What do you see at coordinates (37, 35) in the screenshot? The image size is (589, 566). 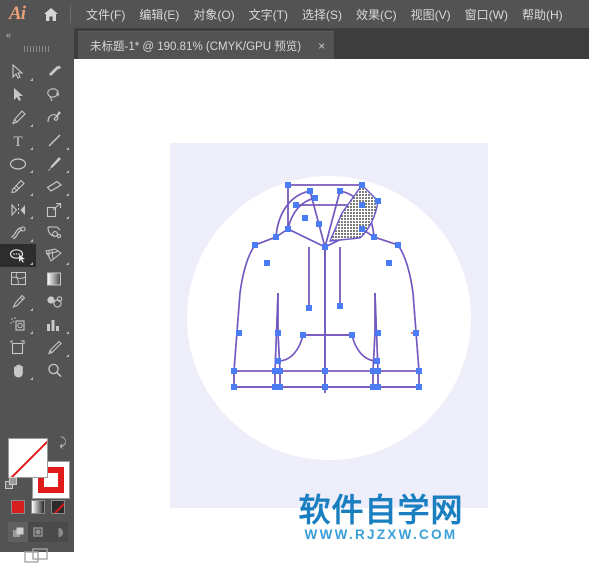 I see `collapse-panel-icon: «` at bounding box center [37, 35].